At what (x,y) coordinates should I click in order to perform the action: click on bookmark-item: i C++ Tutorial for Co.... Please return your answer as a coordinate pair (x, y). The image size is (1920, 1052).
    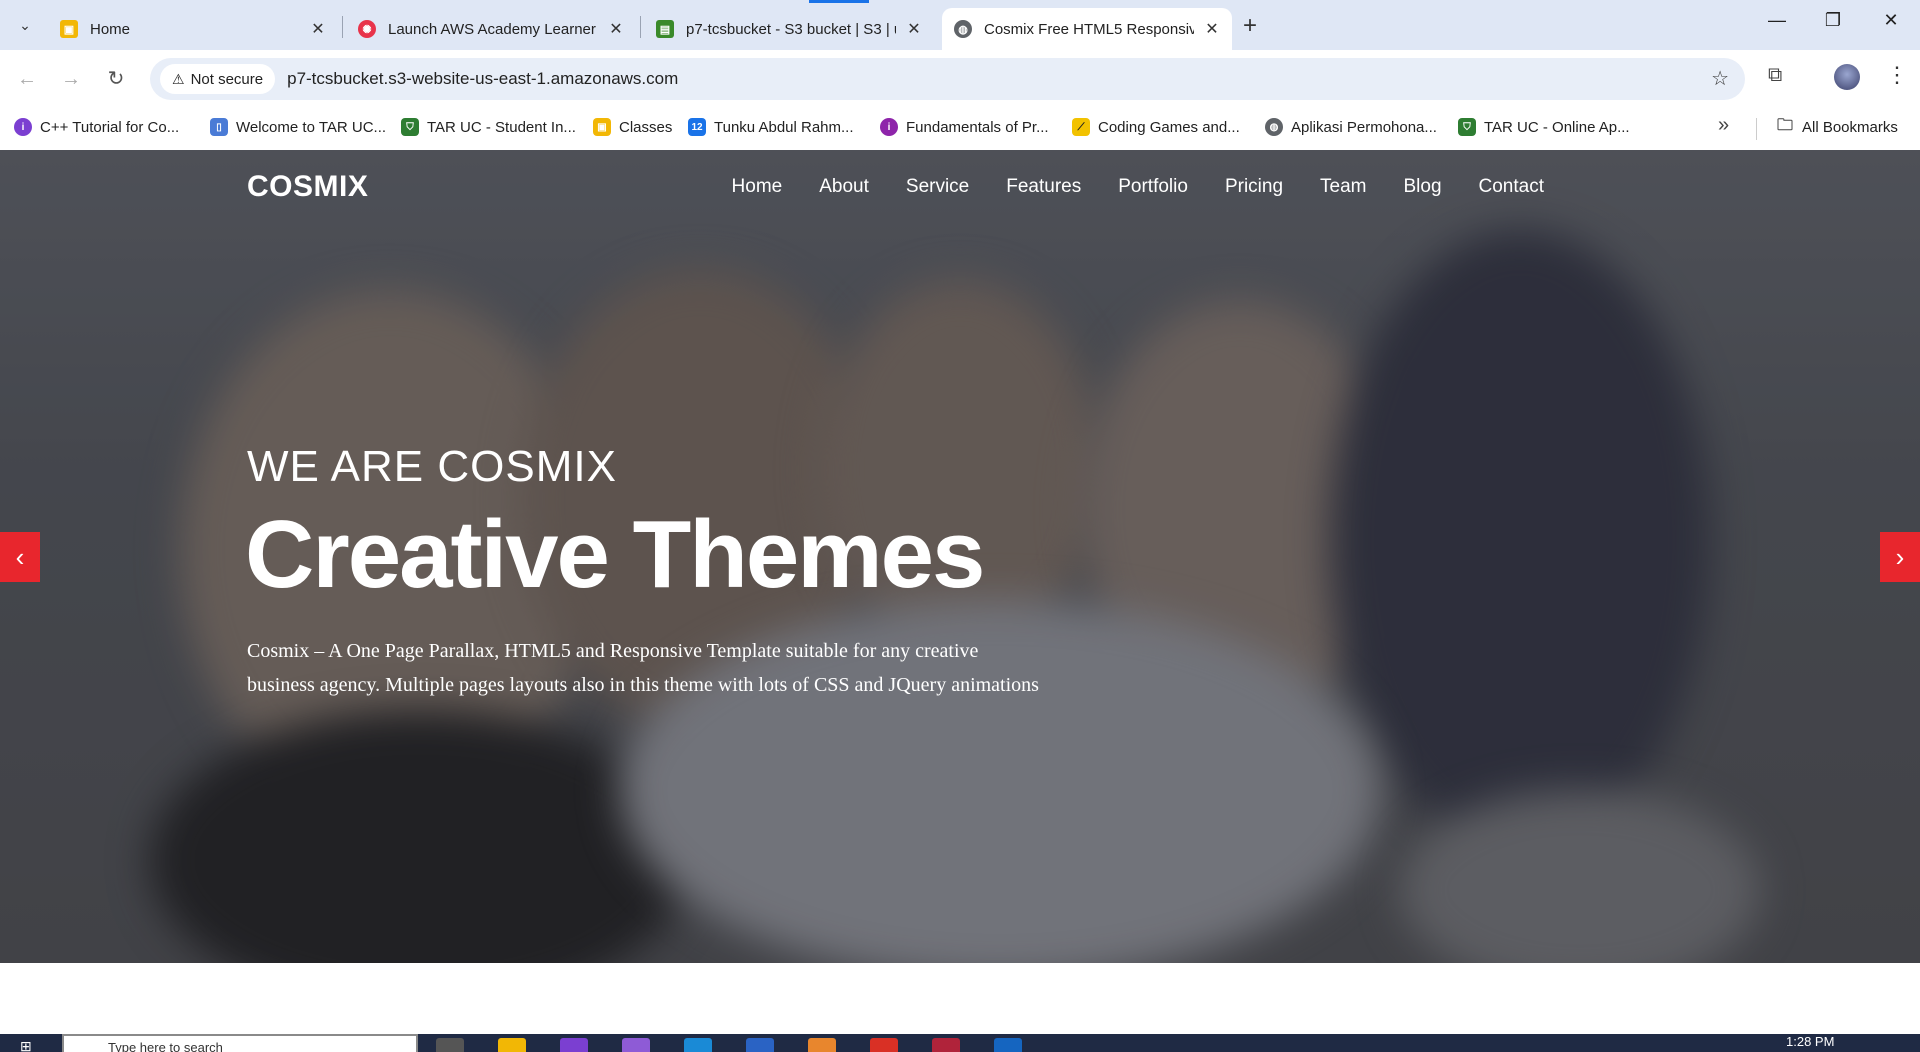
    Looking at the image, I should click on (96, 127).